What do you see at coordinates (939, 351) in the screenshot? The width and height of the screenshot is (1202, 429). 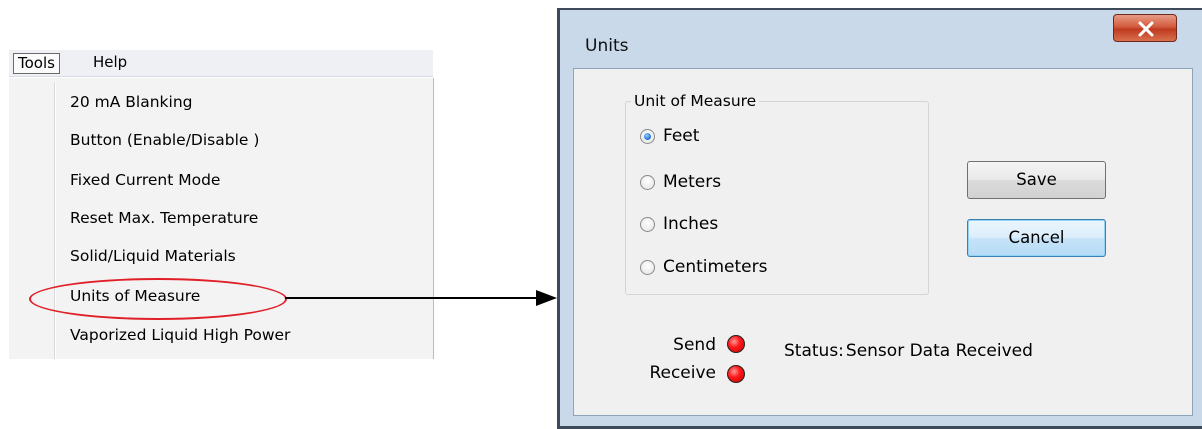 I see `status-value: Sensor Data Received` at bounding box center [939, 351].